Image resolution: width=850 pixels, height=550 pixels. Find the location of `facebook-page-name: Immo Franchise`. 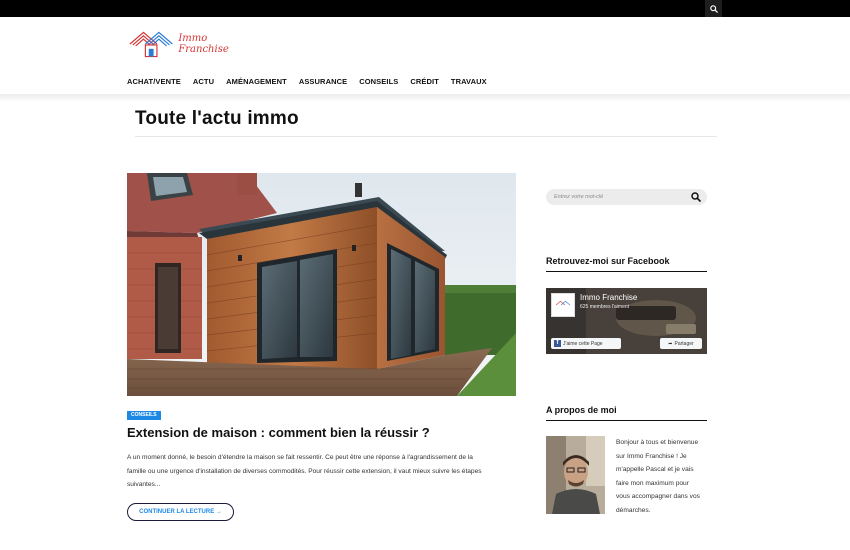

facebook-page-name: Immo Franchise is located at coordinates (608, 297).